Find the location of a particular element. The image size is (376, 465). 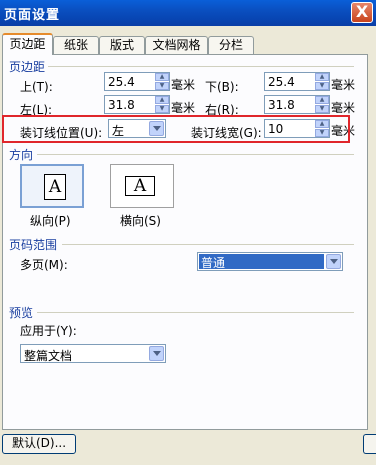

tab-label: 页边距 is located at coordinates (27, 44).